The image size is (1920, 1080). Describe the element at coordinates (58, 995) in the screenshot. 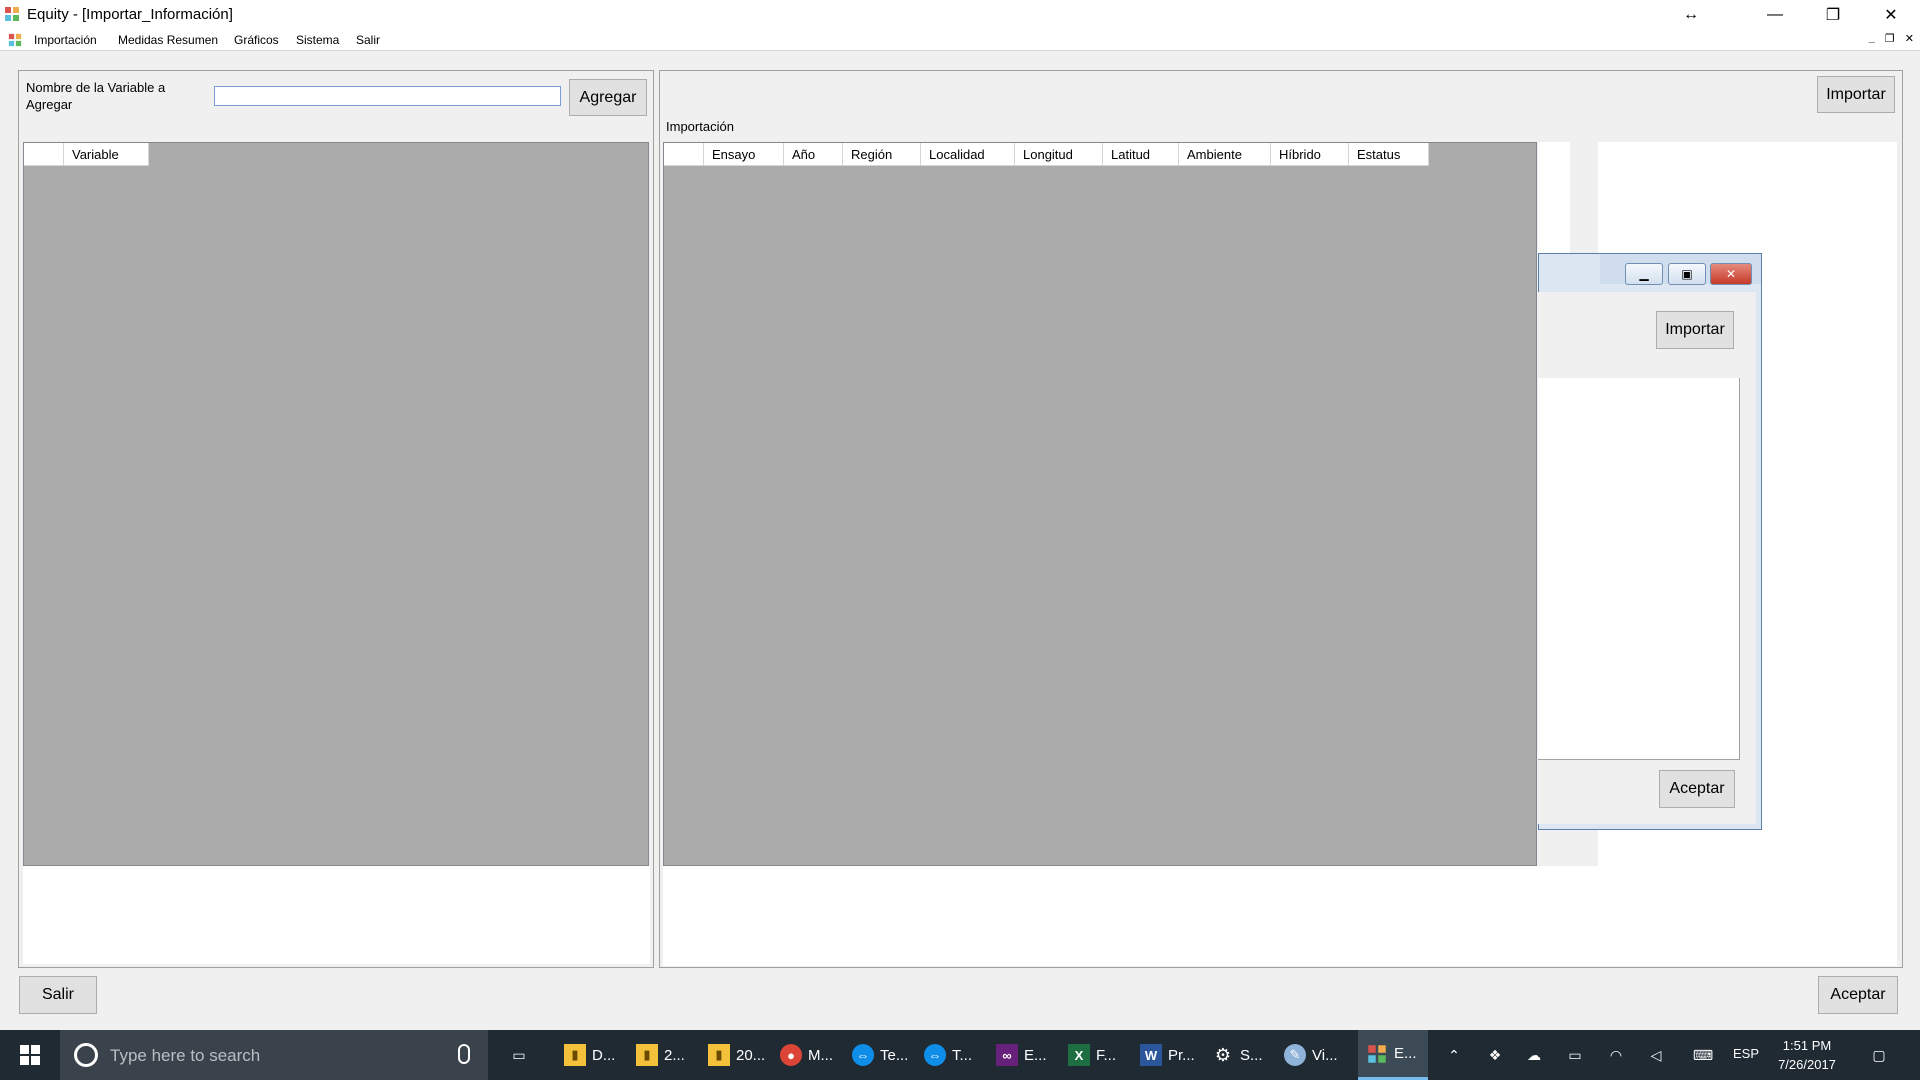

I see `exit-button: Salir` at that location.